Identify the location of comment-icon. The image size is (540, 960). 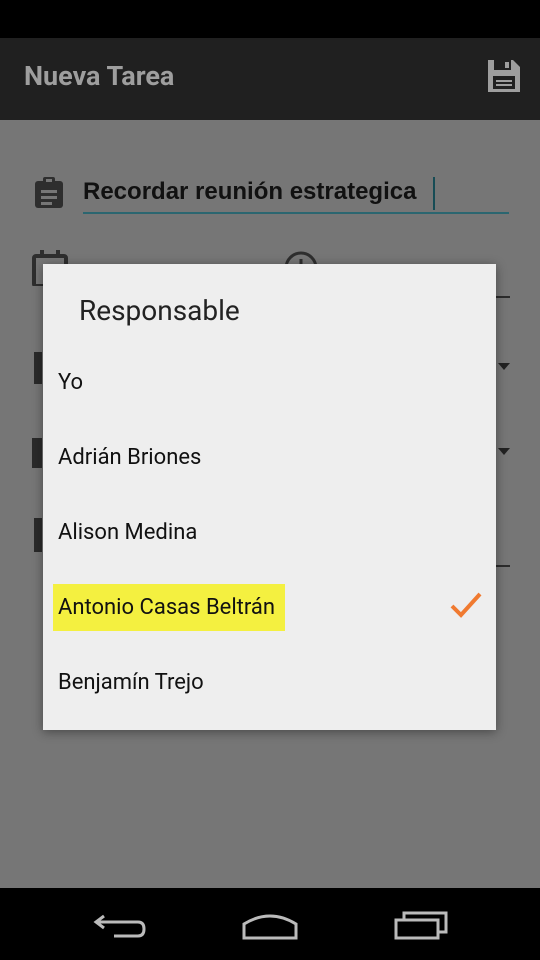
(38, 535).